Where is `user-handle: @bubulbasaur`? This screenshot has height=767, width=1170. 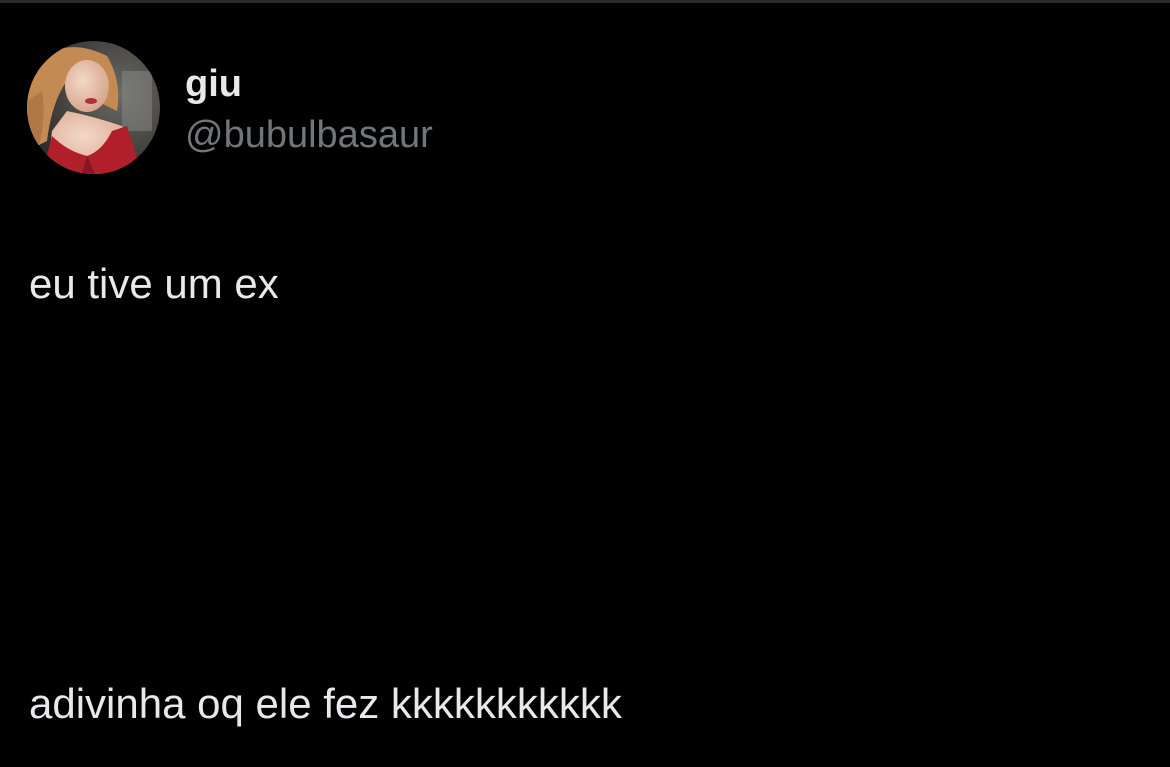
user-handle: @bubulbasaur is located at coordinates (309, 135).